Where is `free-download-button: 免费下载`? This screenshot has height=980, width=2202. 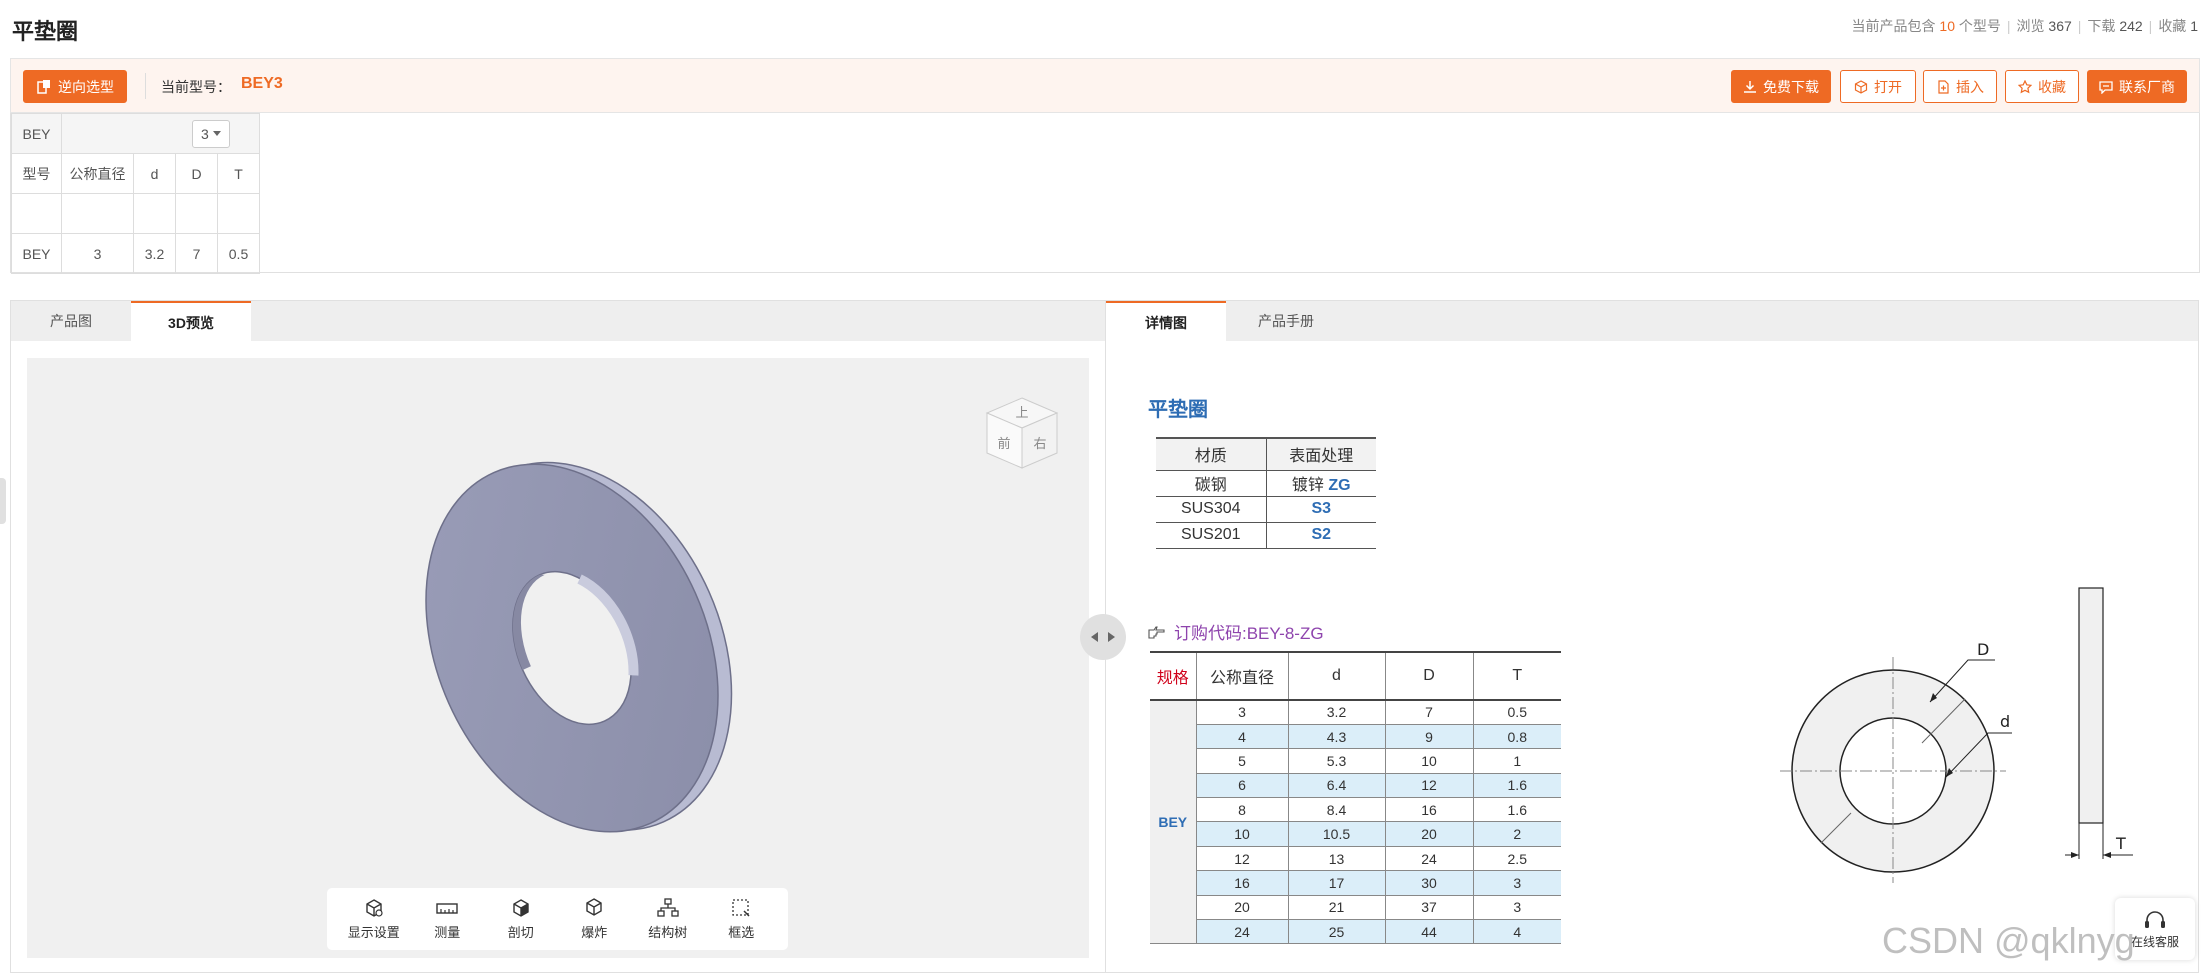 free-download-button: 免费下载 is located at coordinates (1781, 86).